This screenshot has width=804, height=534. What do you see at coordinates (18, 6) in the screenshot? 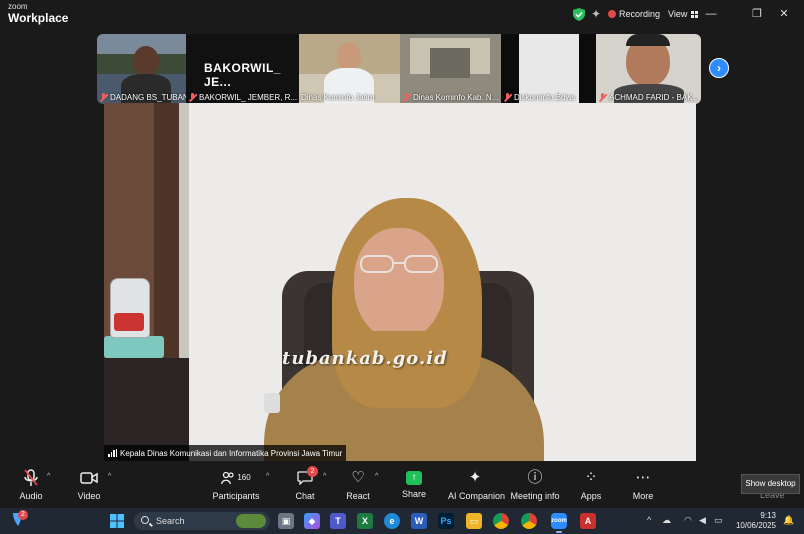
I see `brand-top: zoom` at bounding box center [18, 6].